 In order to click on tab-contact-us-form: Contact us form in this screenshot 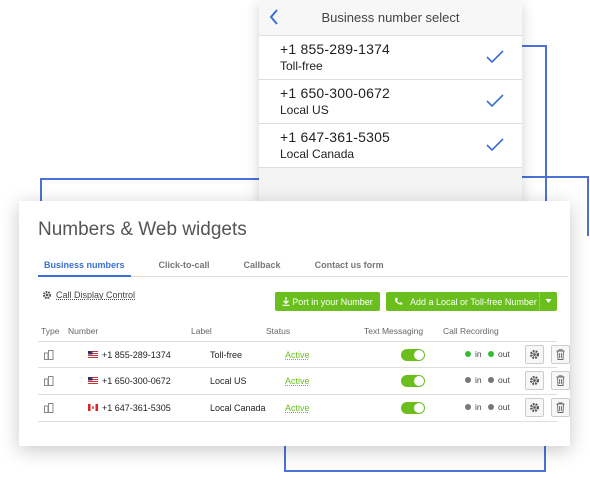, I will do `click(349, 267)`.